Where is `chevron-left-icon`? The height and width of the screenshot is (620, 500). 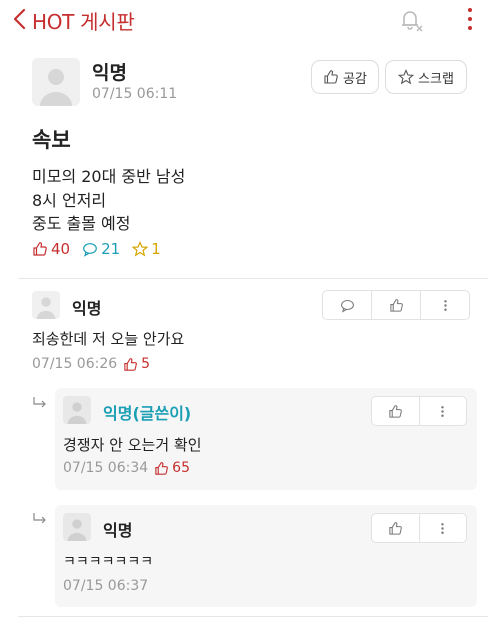
chevron-left-icon is located at coordinates (20, 19).